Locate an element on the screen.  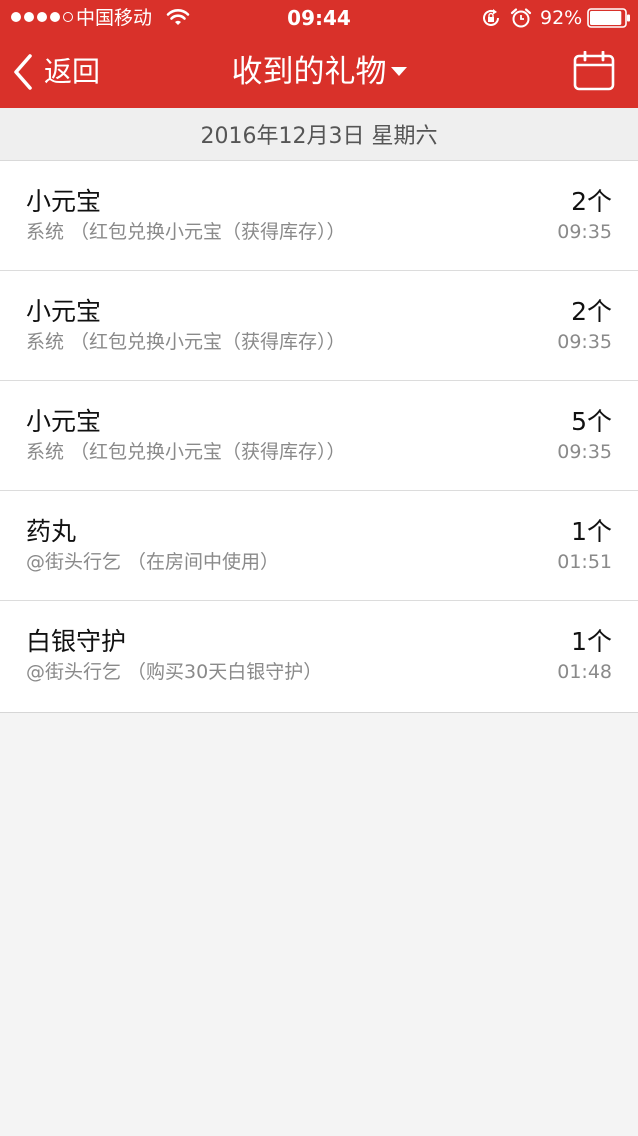
alarm-icon is located at coordinates (521, 18).